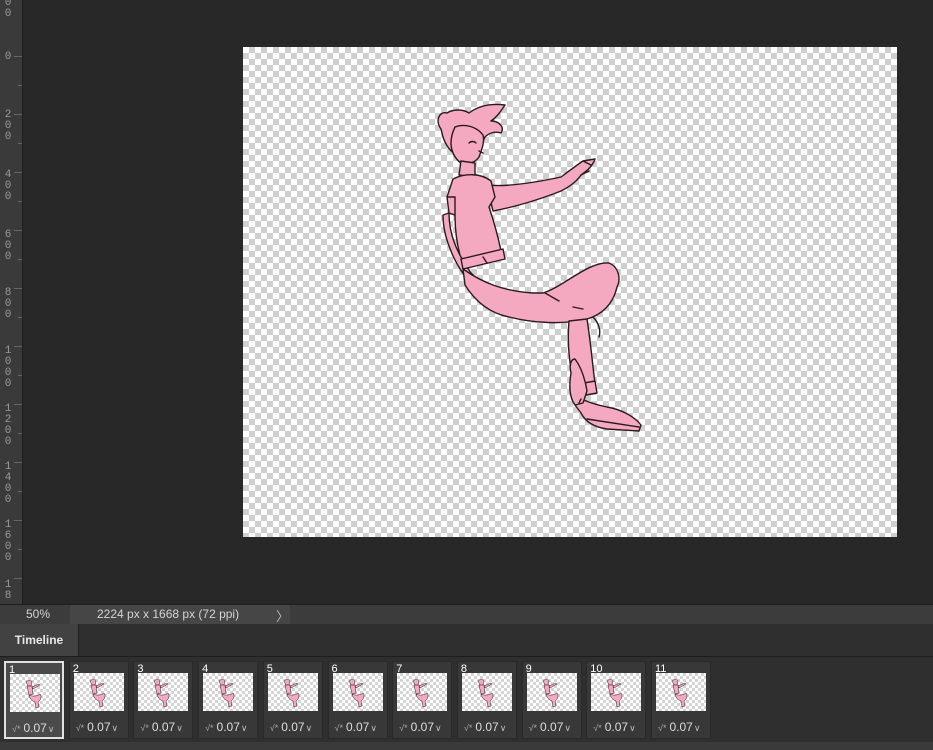  Describe the element at coordinates (282, 615) in the screenshot. I see `status-arrow-icon: 〉` at that location.